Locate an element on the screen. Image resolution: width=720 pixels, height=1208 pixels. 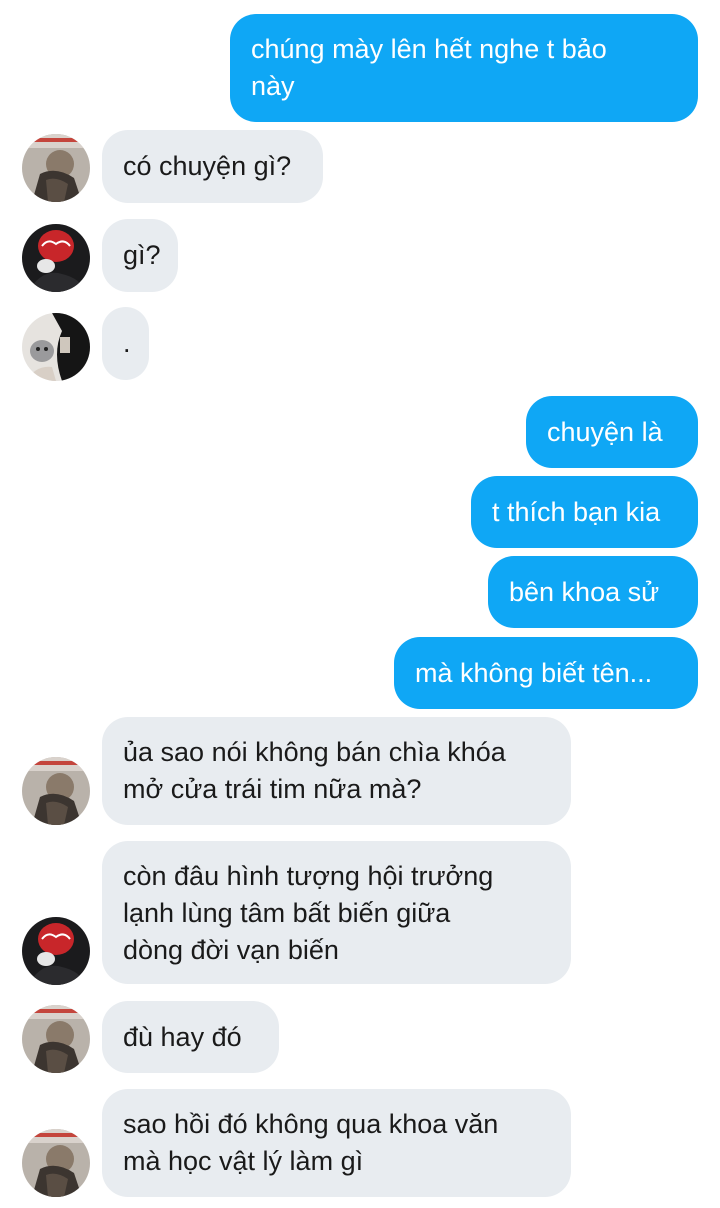
outgoing-message: chúng mày lên hết nghe t bảo này is located at coordinates (464, 68).